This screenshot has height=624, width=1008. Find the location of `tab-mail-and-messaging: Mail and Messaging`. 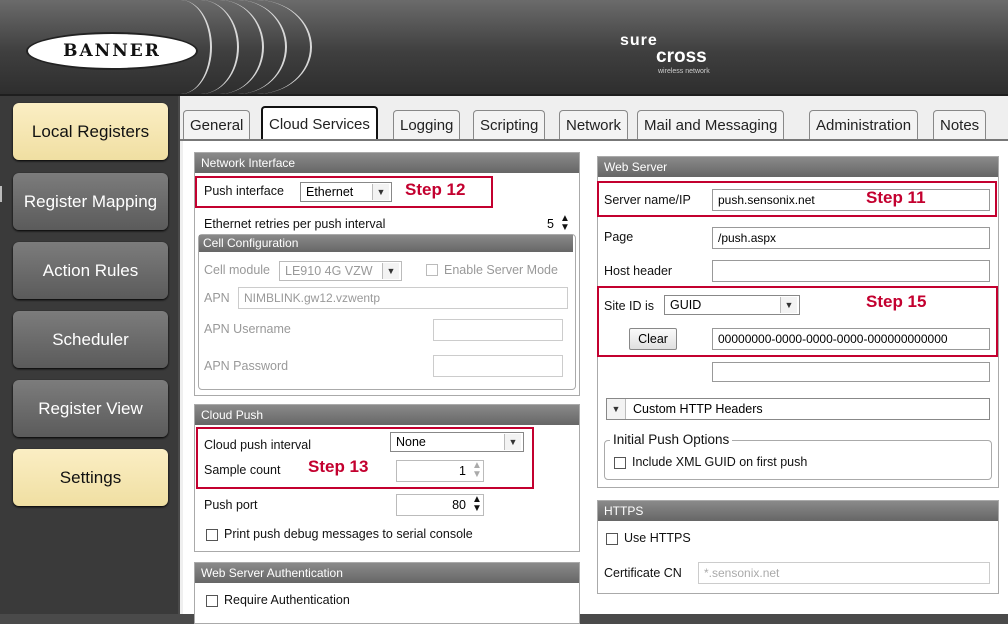

tab-mail-and-messaging: Mail and Messaging is located at coordinates (711, 125).